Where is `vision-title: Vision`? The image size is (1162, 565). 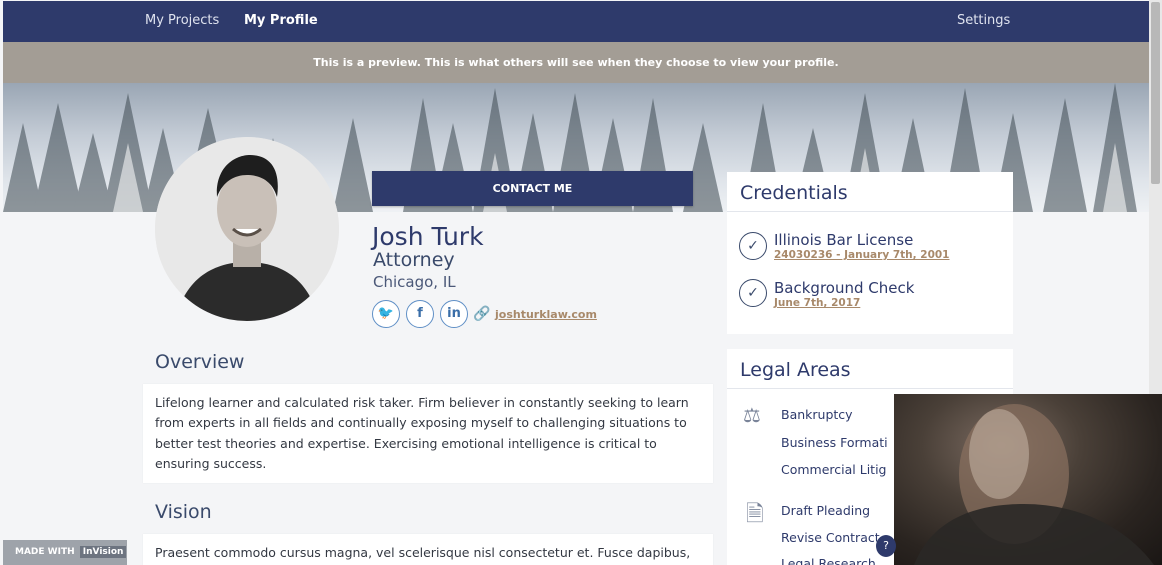 vision-title: Vision is located at coordinates (183, 512).